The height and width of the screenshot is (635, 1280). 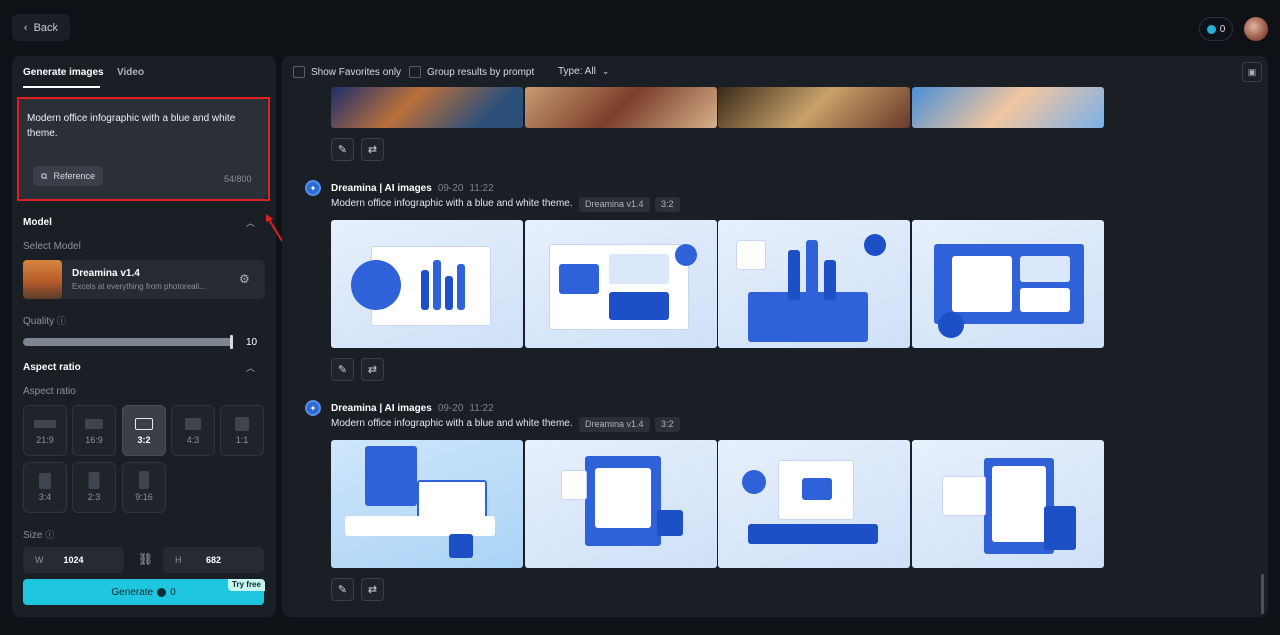 I want to click on back-button: ‹ Back, so click(x=41, y=27).